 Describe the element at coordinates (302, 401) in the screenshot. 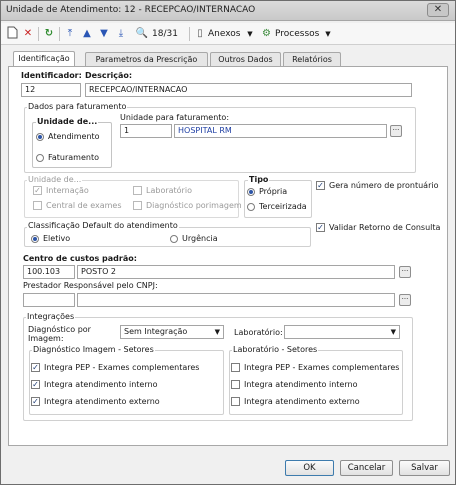

I see `lab-integra-externo-label: Integra atendimento externo` at that location.